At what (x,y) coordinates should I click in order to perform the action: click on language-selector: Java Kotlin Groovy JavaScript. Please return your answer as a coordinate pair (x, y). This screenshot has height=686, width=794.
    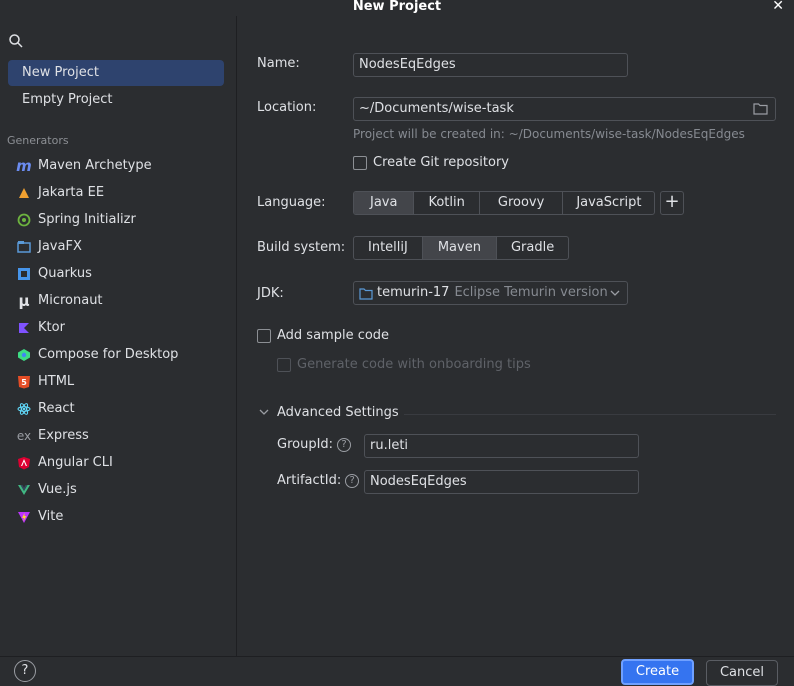
    Looking at the image, I should click on (504, 203).